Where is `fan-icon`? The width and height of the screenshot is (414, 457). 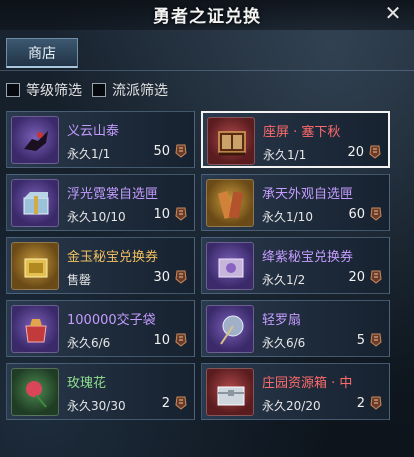
fan-icon is located at coordinates (232, 330).